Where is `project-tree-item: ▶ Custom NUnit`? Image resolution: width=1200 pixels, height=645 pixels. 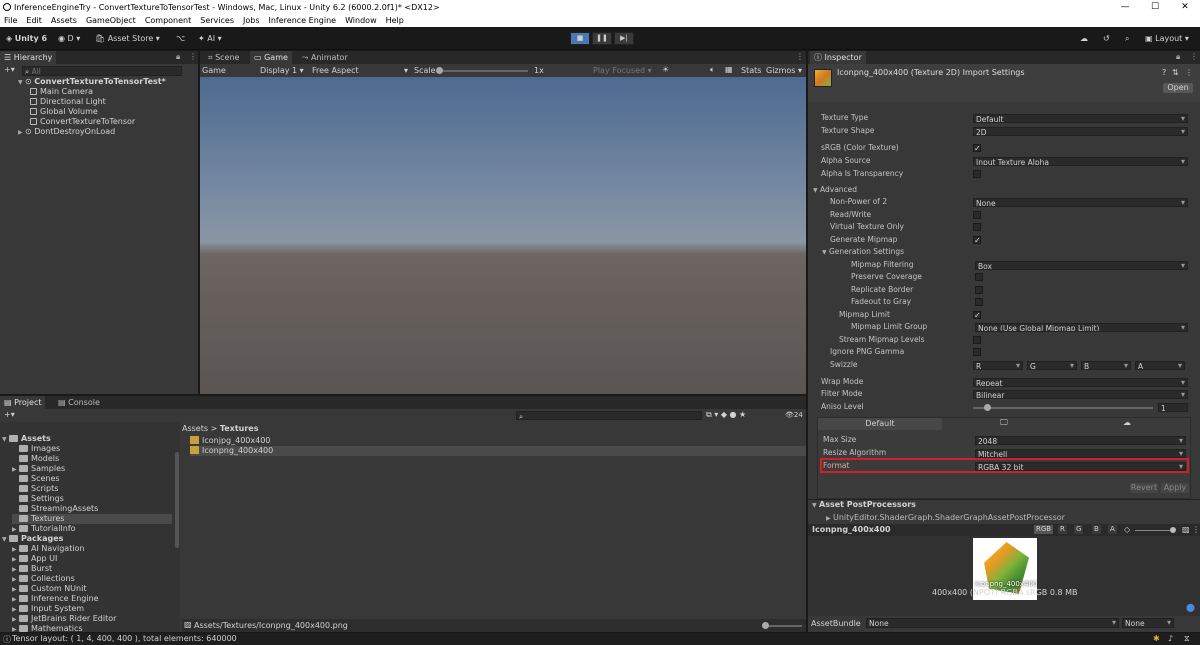 project-tree-item: ▶ Custom NUnit is located at coordinates (49, 589).